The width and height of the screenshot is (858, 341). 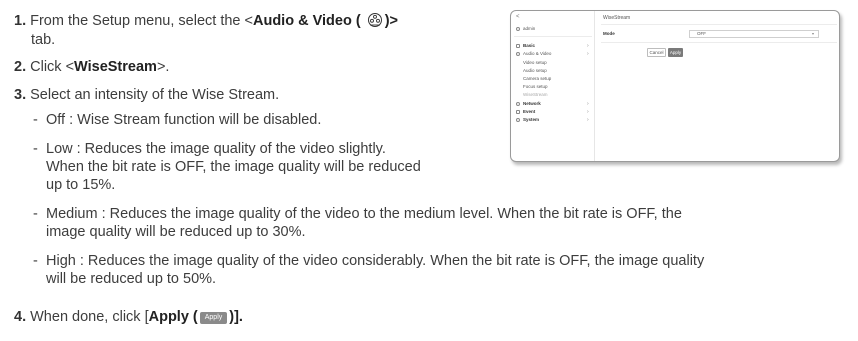 I want to click on option-high-line-2: will be reduced up to 50%., so click(x=131, y=279).